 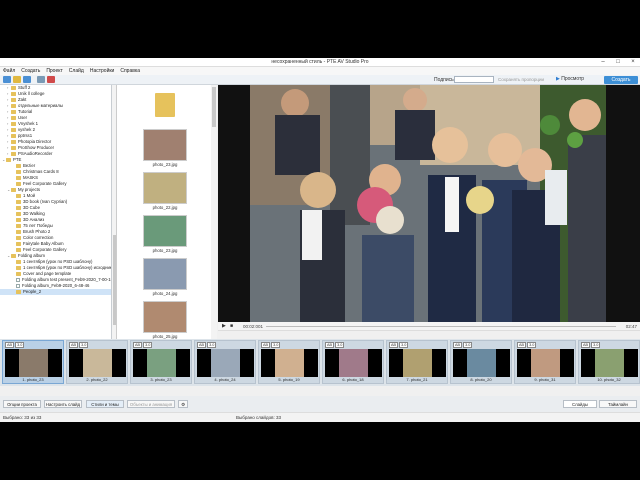 I want to click on slide-thumbnail: AB 3.0 7. photo_21, so click(x=417, y=362).